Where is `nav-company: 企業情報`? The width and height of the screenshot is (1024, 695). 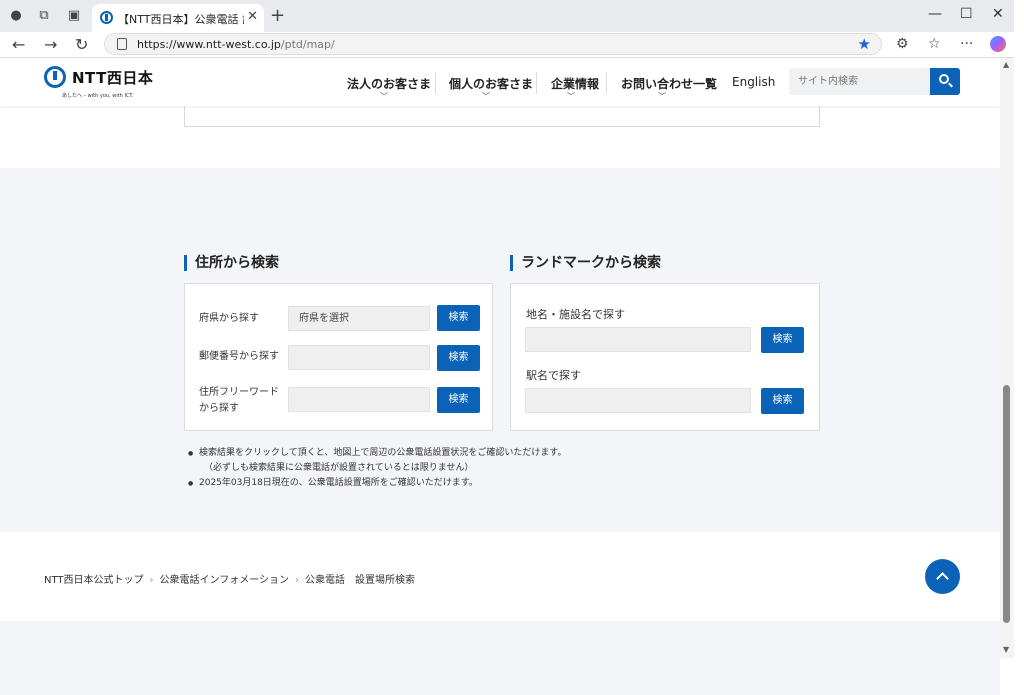
nav-company: 企業情報 is located at coordinates (575, 83).